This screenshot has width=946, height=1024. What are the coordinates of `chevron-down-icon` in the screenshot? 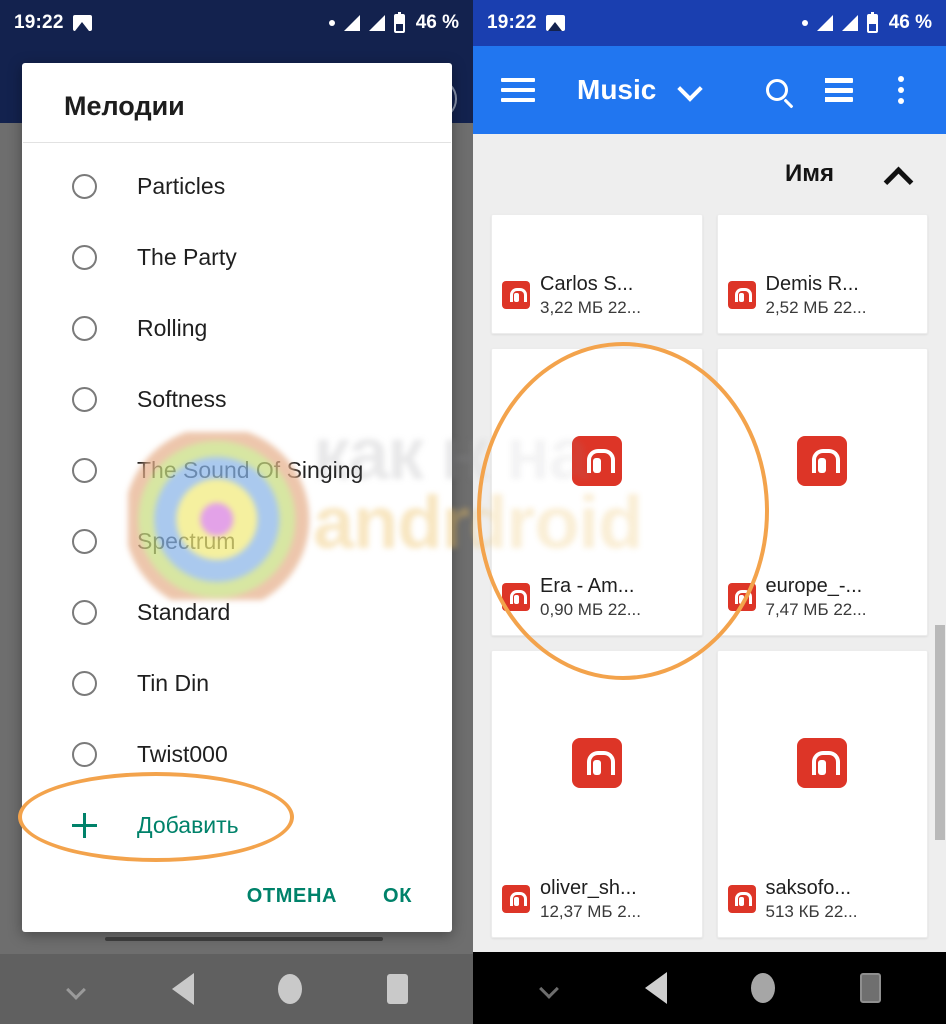 It's located at (690, 90).